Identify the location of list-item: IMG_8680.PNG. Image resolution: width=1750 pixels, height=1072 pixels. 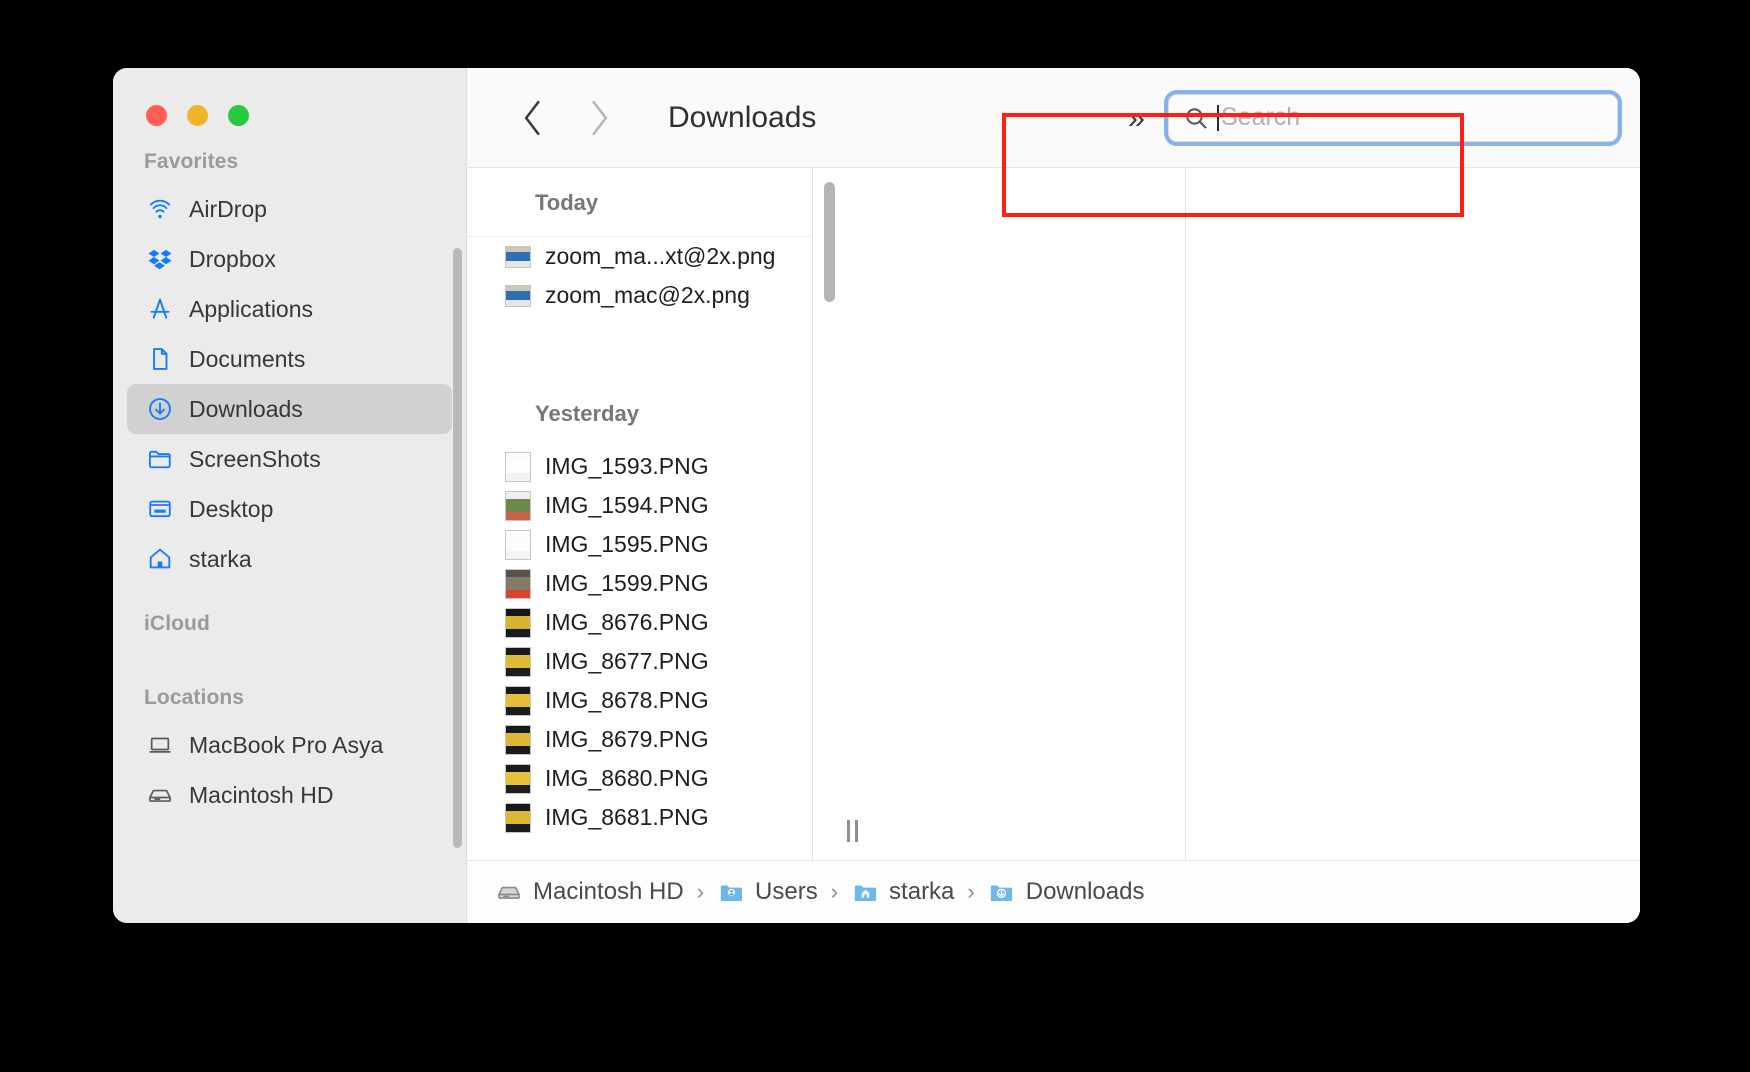
(639, 778).